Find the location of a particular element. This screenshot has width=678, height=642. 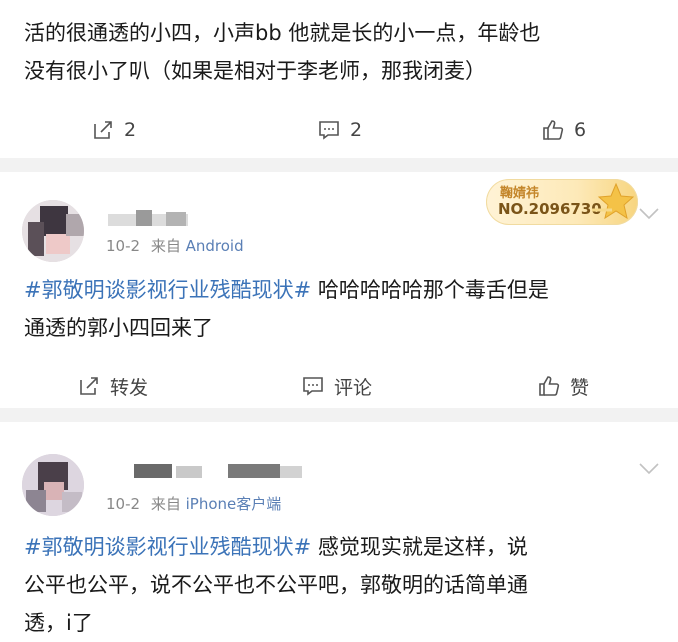

comment-count: 2 is located at coordinates (356, 130).